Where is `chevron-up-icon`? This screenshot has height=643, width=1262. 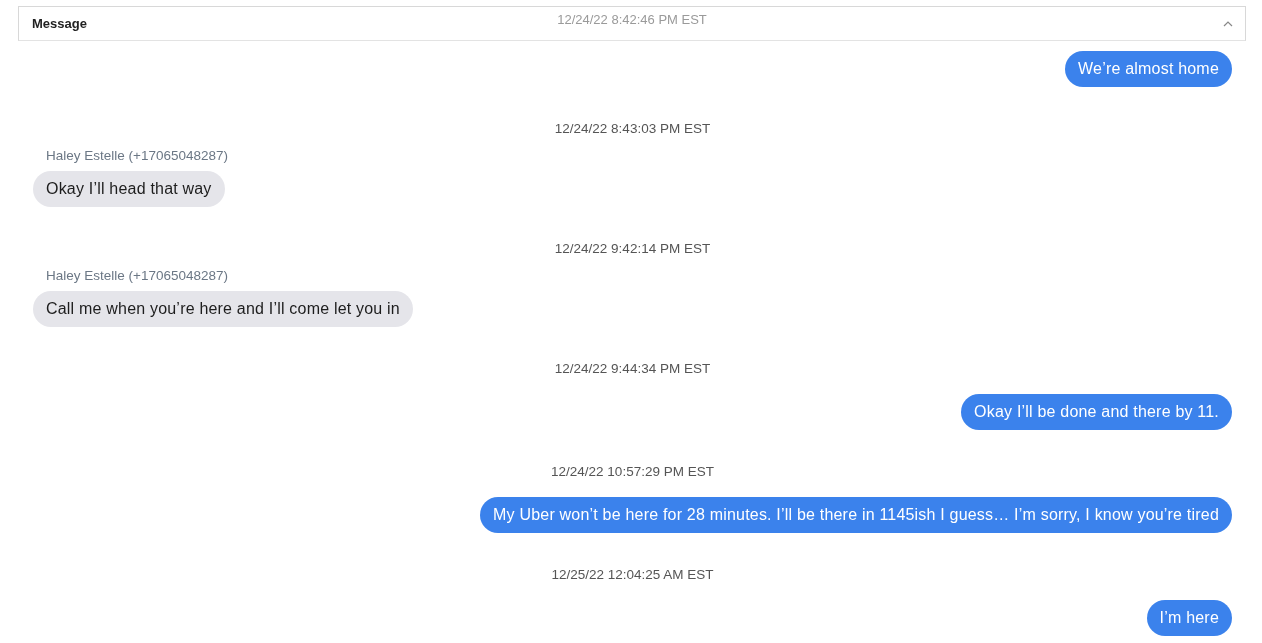
chevron-up-icon is located at coordinates (1228, 23).